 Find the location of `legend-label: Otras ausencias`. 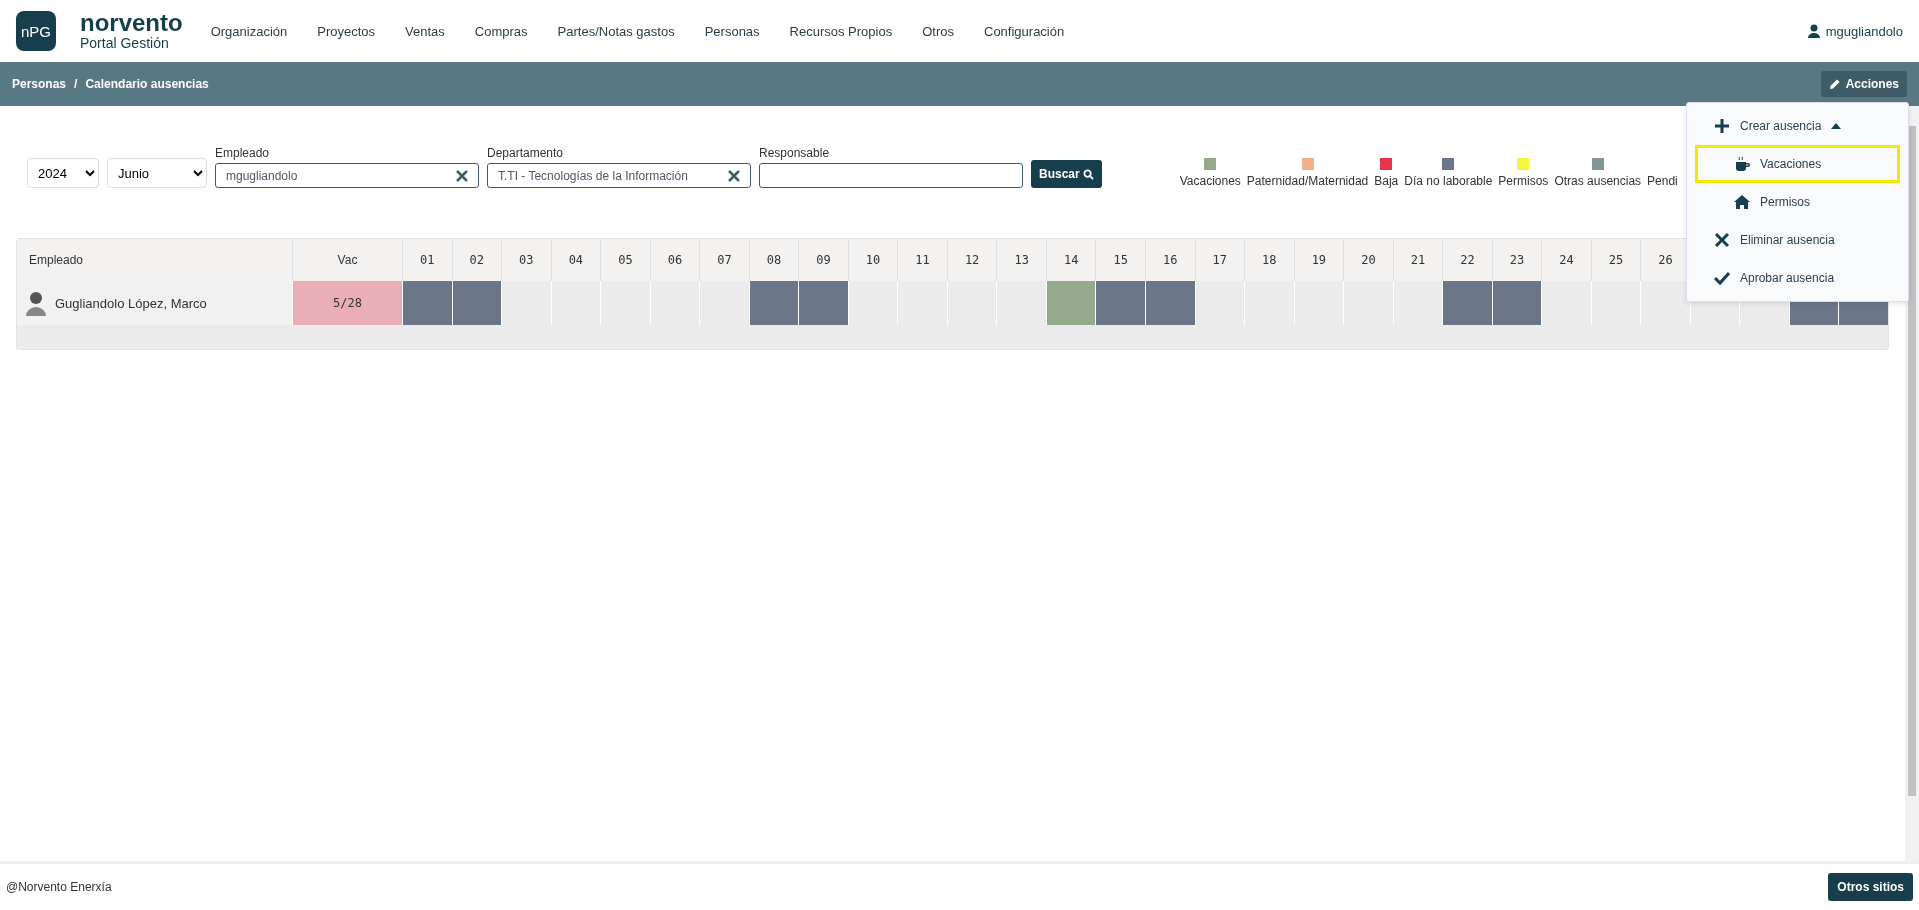

legend-label: Otras ausencias is located at coordinates (1598, 181).